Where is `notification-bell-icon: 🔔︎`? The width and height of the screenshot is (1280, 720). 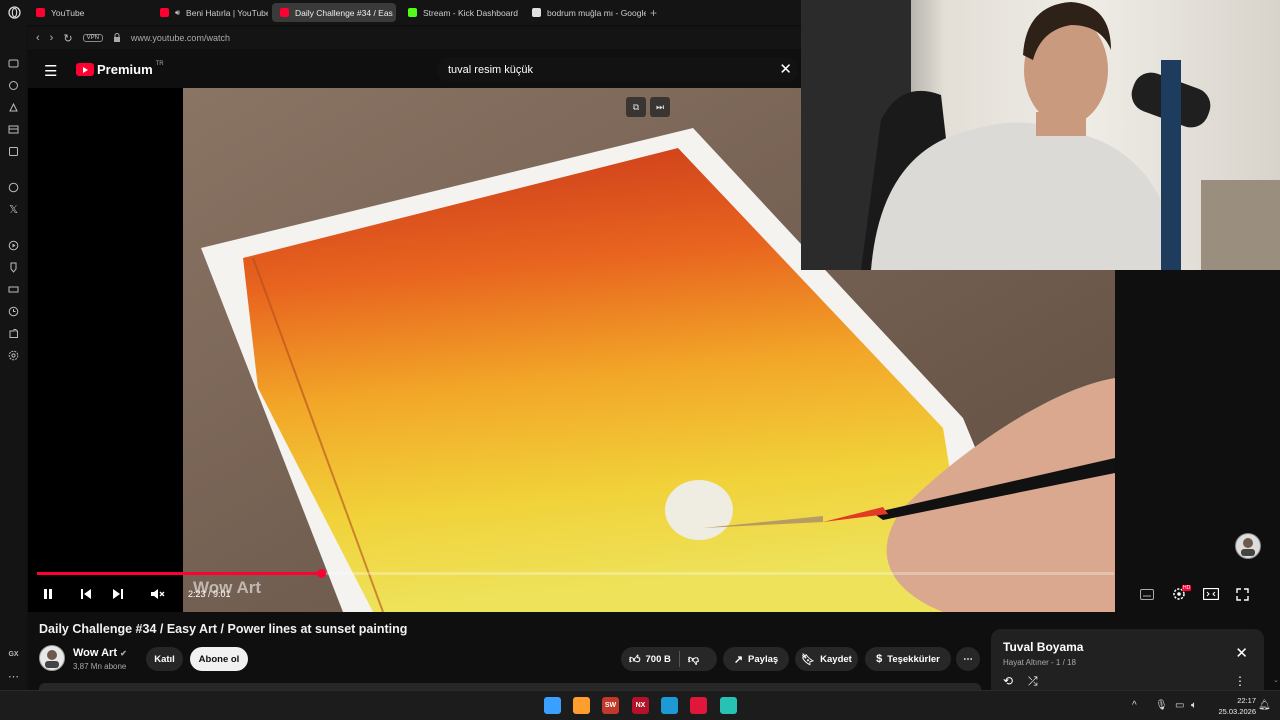 notification-bell-icon: 🔔︎ is located at coordinates (1264, 705).